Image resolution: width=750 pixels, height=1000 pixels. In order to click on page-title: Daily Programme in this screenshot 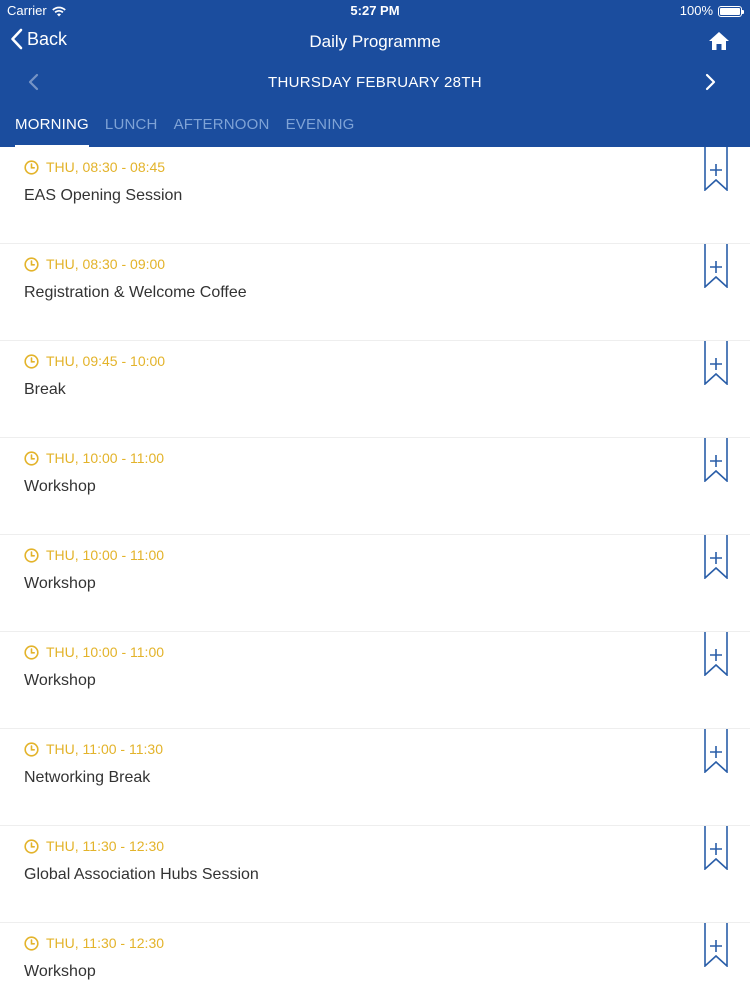, I will do `click(375, 41)`.